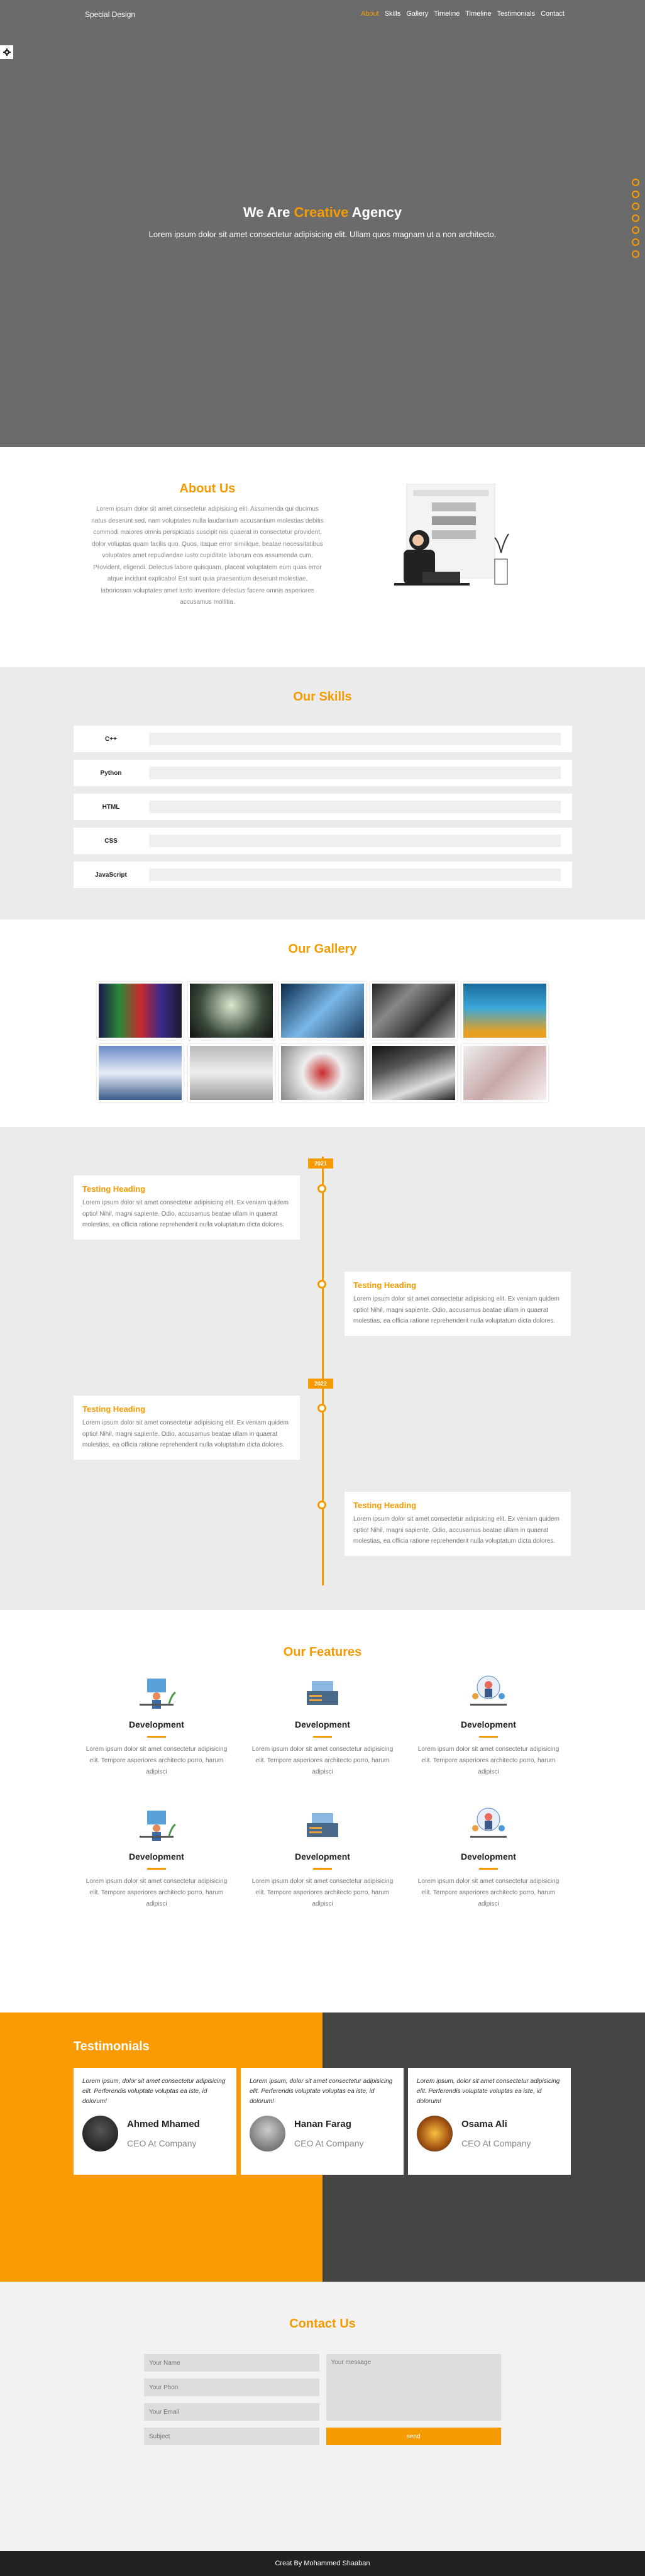 This screenshot has width=645, height=2576. I want to click on testimonial-person: Ahmed Mhamed CEO At Company, so click(155, 2133).